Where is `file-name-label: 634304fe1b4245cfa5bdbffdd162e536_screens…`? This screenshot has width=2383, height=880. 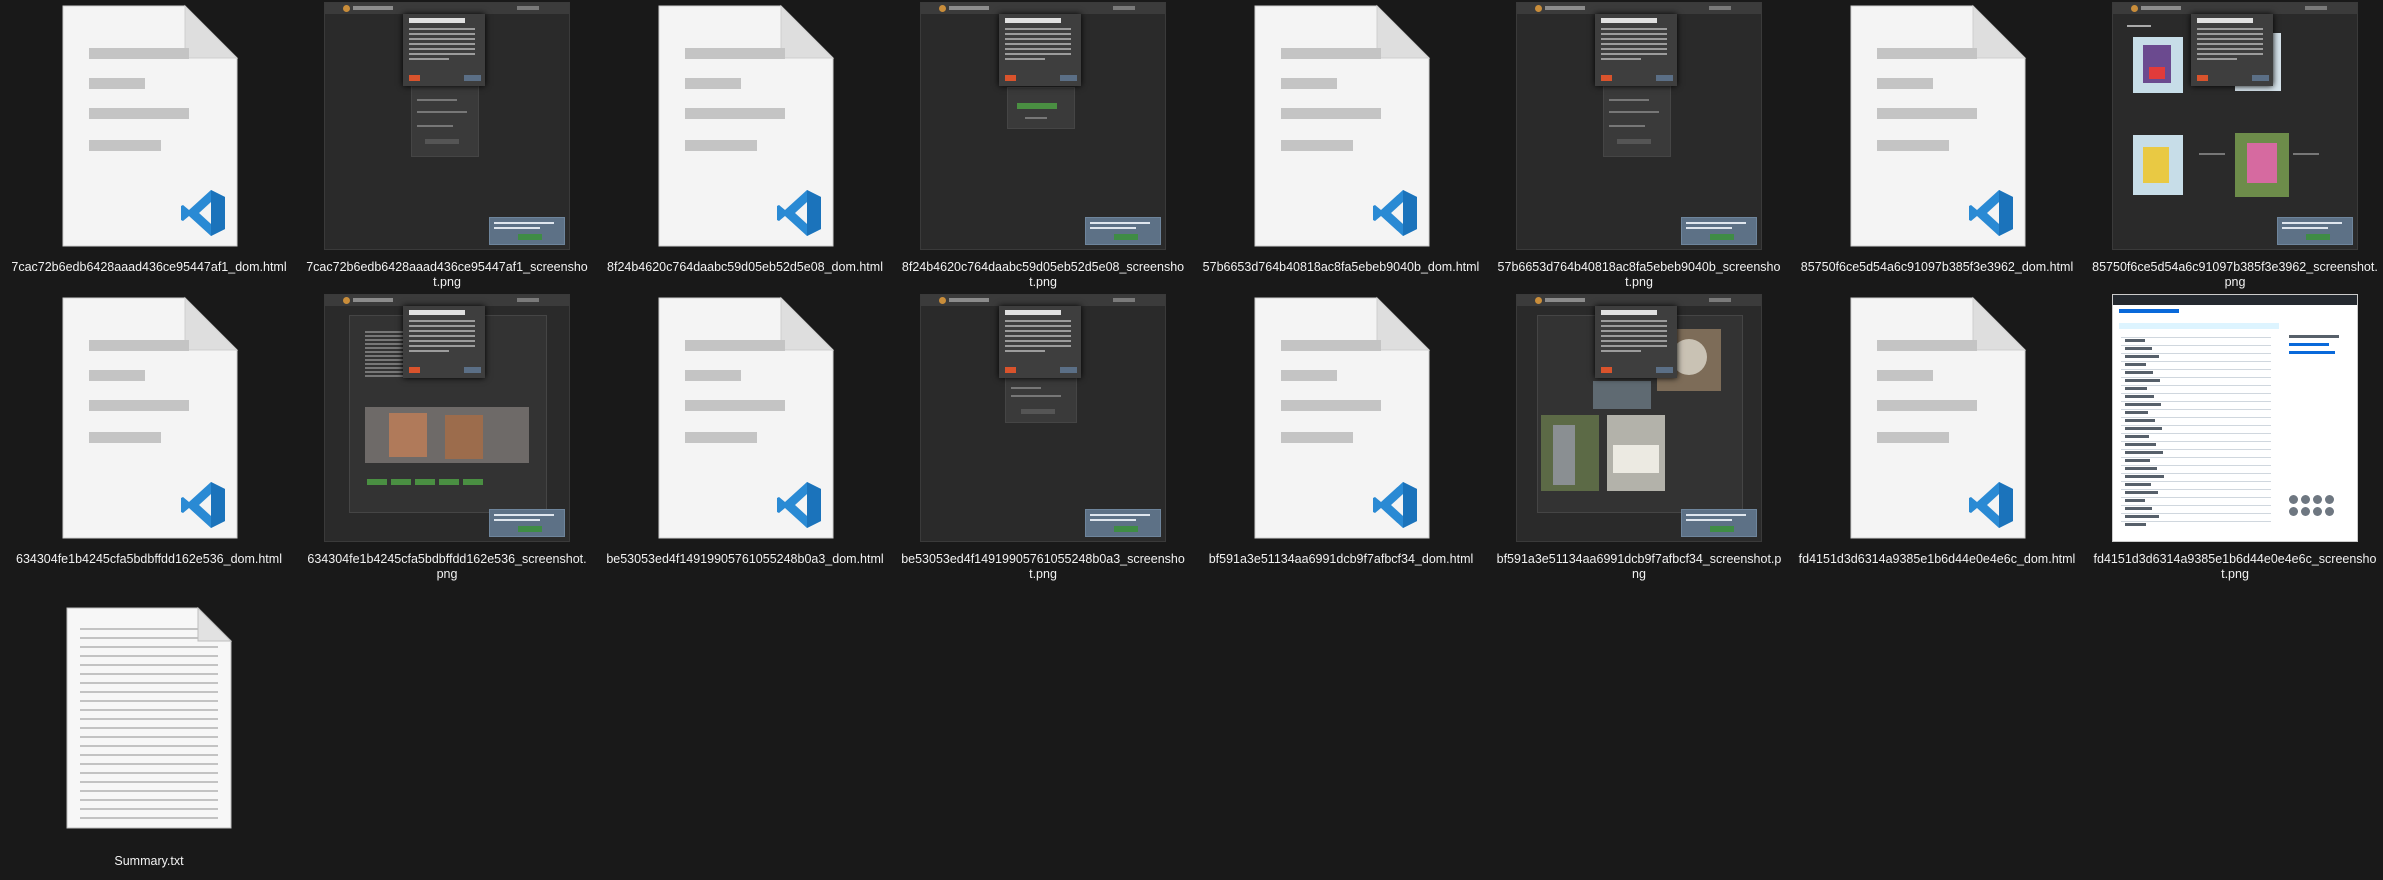 file-name-label: 634304fe1b4245cfa5bdbffdd162e536_screens… is located at coordinates (447, 566).